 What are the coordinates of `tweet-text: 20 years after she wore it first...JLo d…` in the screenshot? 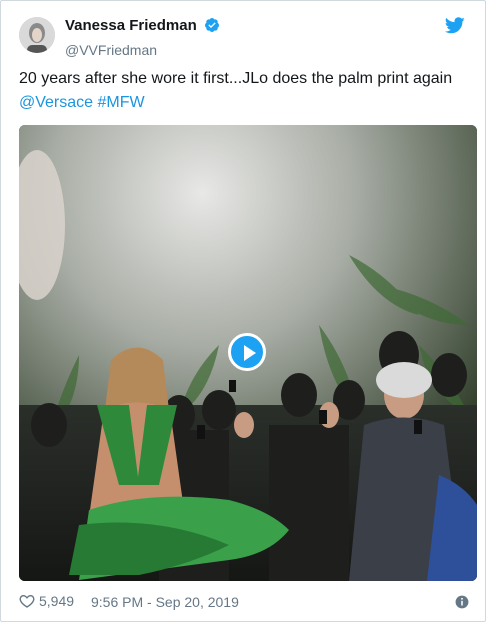 It's located at (244, 91).